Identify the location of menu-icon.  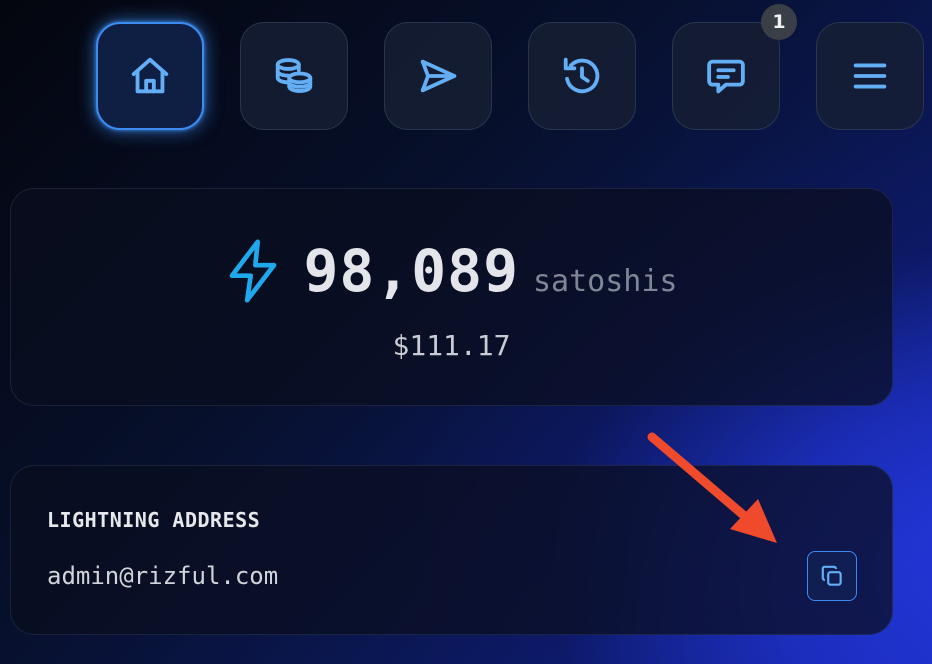
(870, 76).